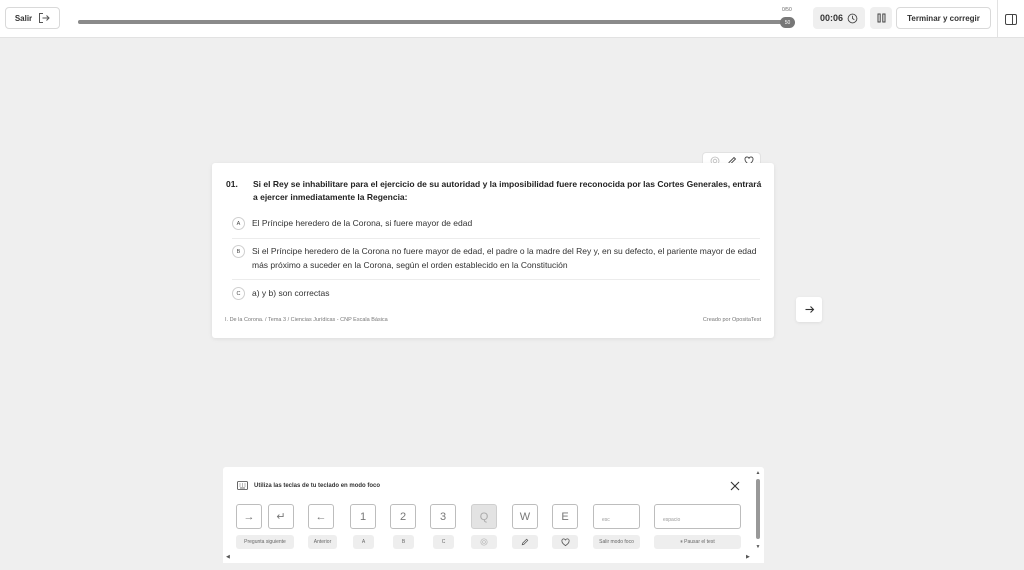 The width and height of the screenshot is (1024, 570). I want to click on close-icon, so click(735, 486).